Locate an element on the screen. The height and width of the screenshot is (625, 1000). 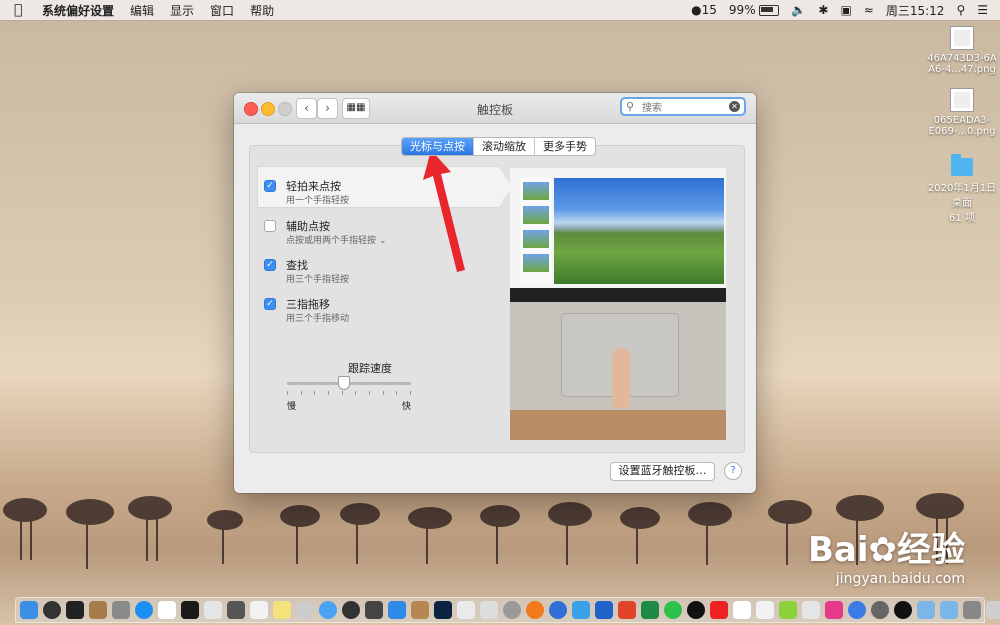
tracking-speed-slider is located at coordinates (349, 383).